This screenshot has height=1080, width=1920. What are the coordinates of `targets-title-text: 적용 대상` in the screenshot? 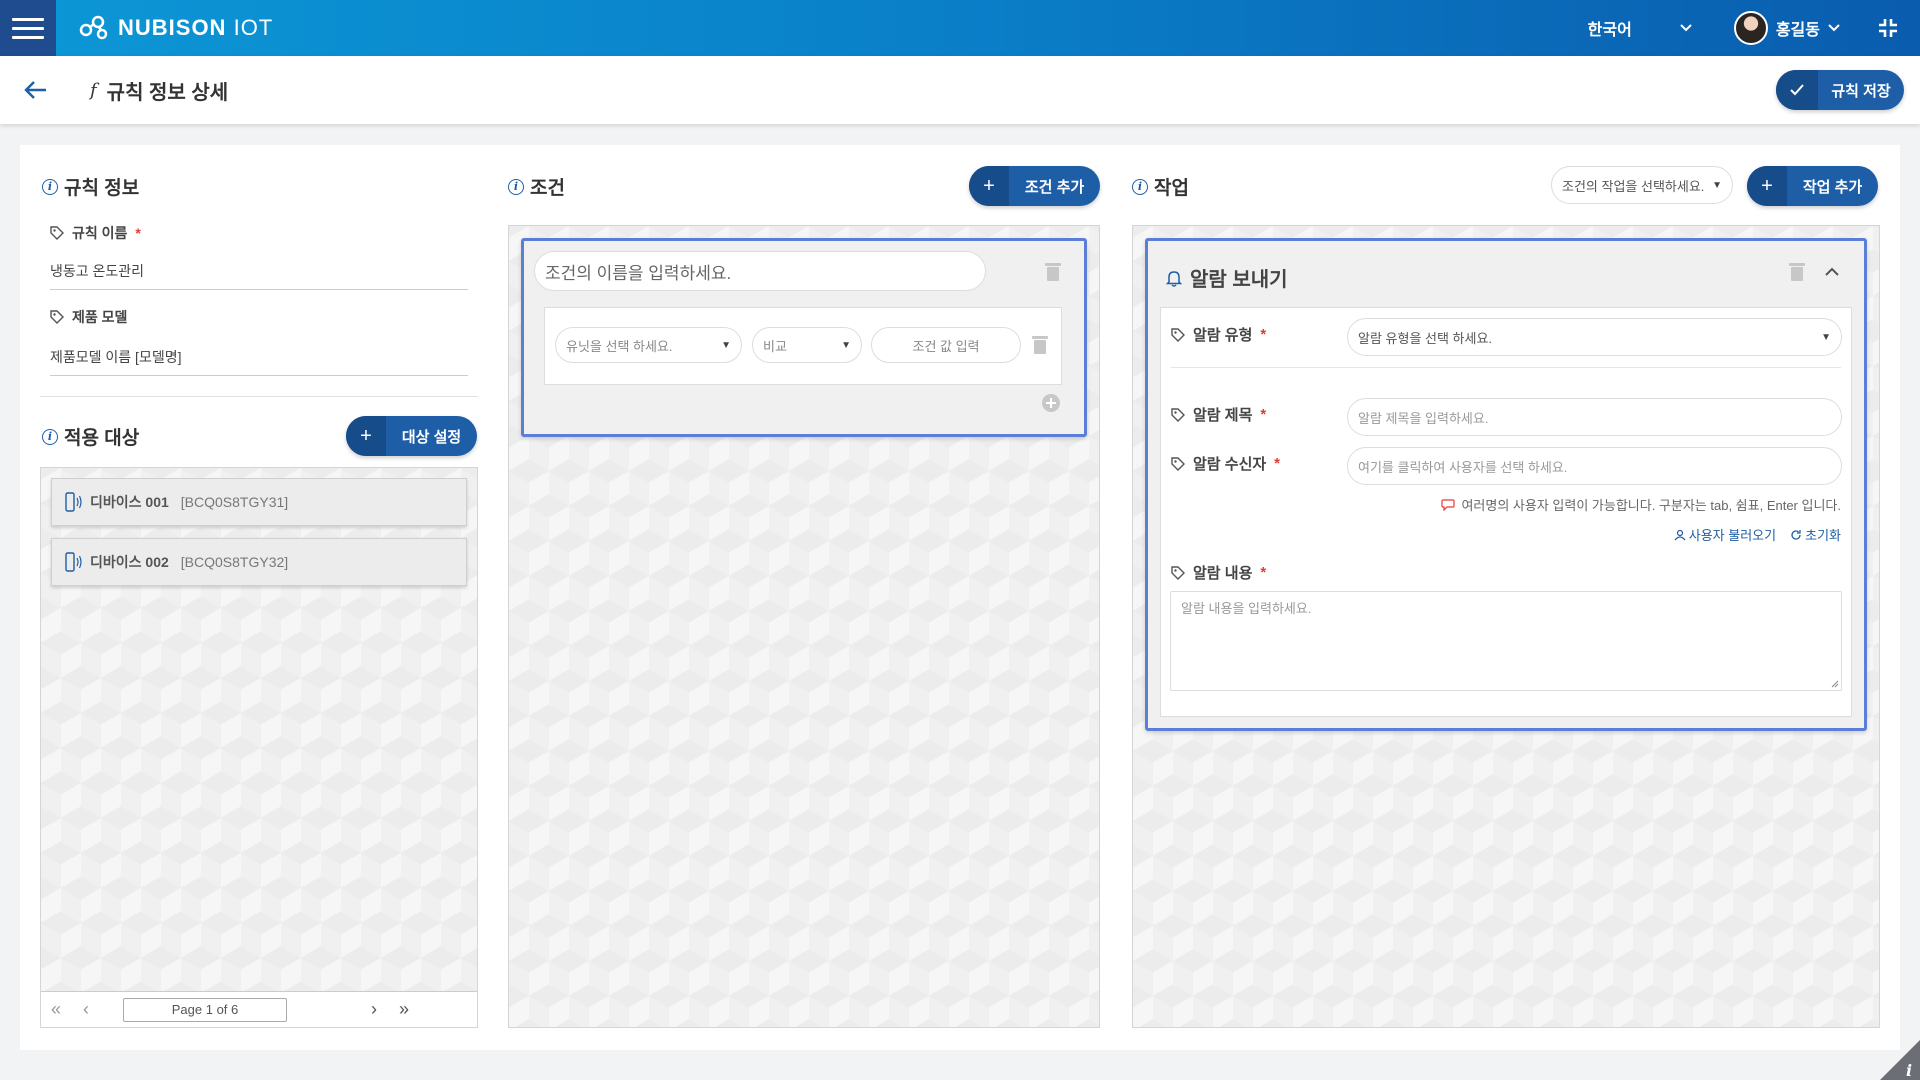 It's located at (102, 438).